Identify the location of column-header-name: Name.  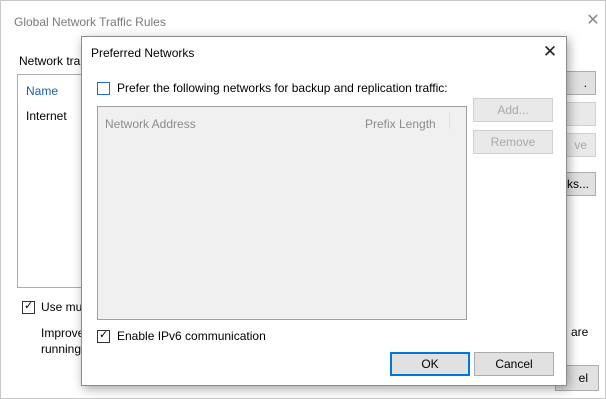
(42, 91).